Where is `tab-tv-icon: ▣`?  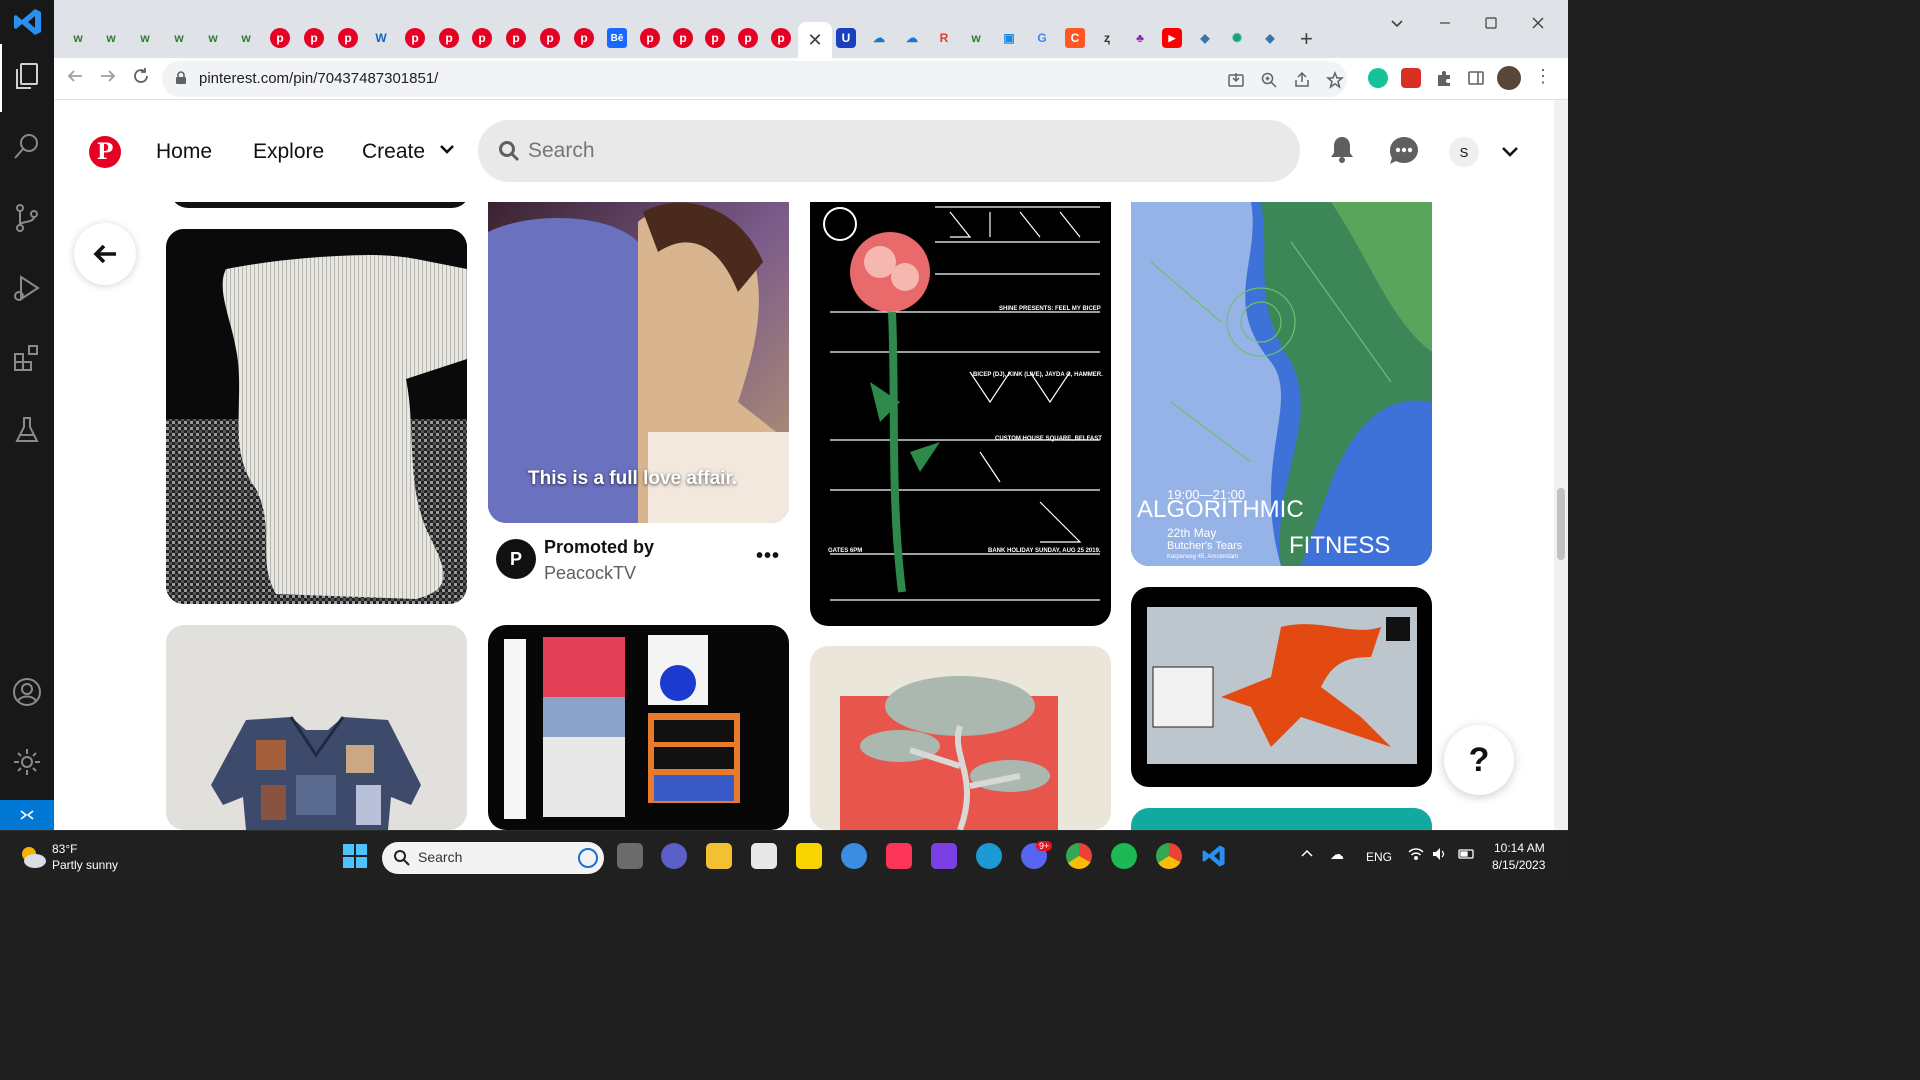 tab-tv-icon: ▣ is located at coordinates (1009, 38).